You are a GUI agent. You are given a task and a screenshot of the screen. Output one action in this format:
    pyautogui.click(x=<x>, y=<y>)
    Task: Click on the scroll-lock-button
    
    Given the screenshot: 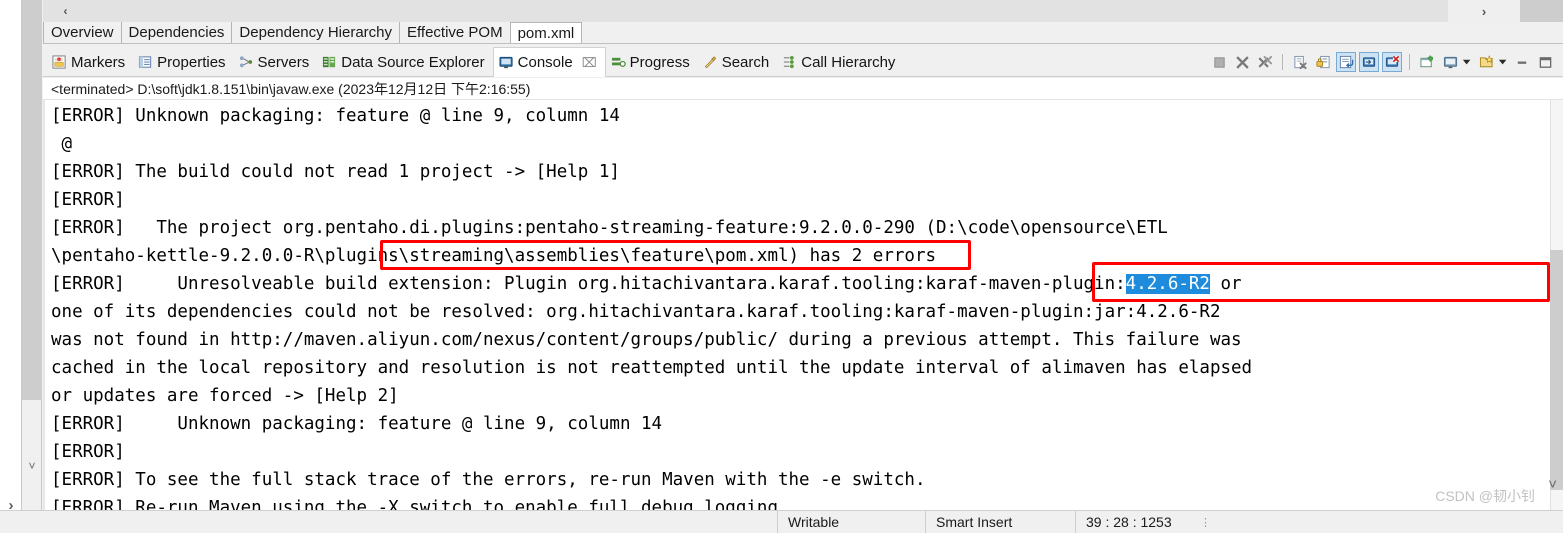 What is the action you would take?
    pyautogui.click(x=1323, y=62)
    